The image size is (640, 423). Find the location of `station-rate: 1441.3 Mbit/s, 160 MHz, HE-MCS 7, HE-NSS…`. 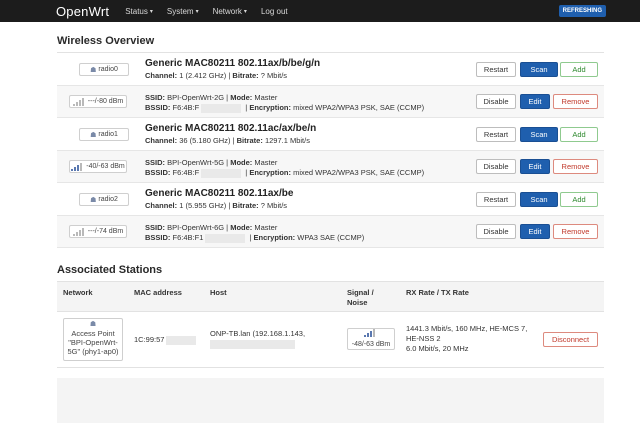

station-rate: 1441.3 Mbit/s, 160 MHz, HE-MCS 7, HE-NSS… is located at coordinates (467, 338).